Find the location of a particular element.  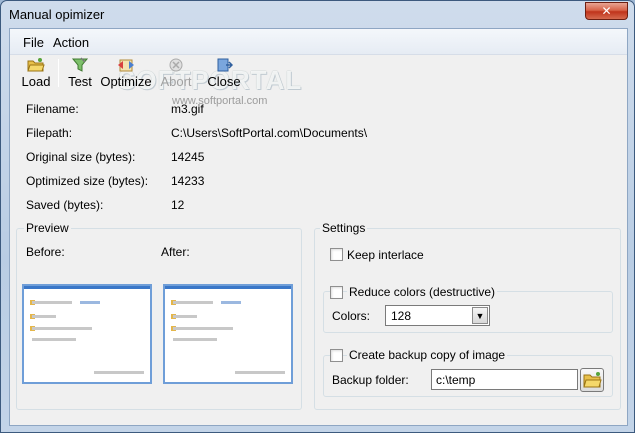

backup-folder-label: Backup folder: is located at coordinates (370, 380).